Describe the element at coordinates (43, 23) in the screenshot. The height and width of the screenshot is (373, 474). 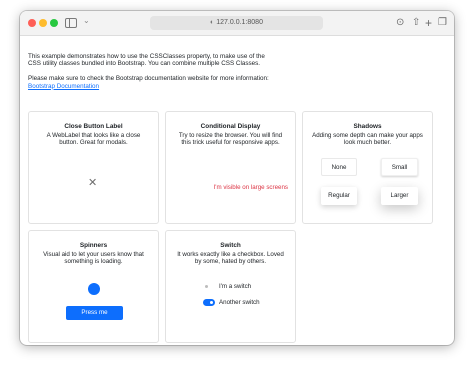
I see `minimize-window-icon` at that location.